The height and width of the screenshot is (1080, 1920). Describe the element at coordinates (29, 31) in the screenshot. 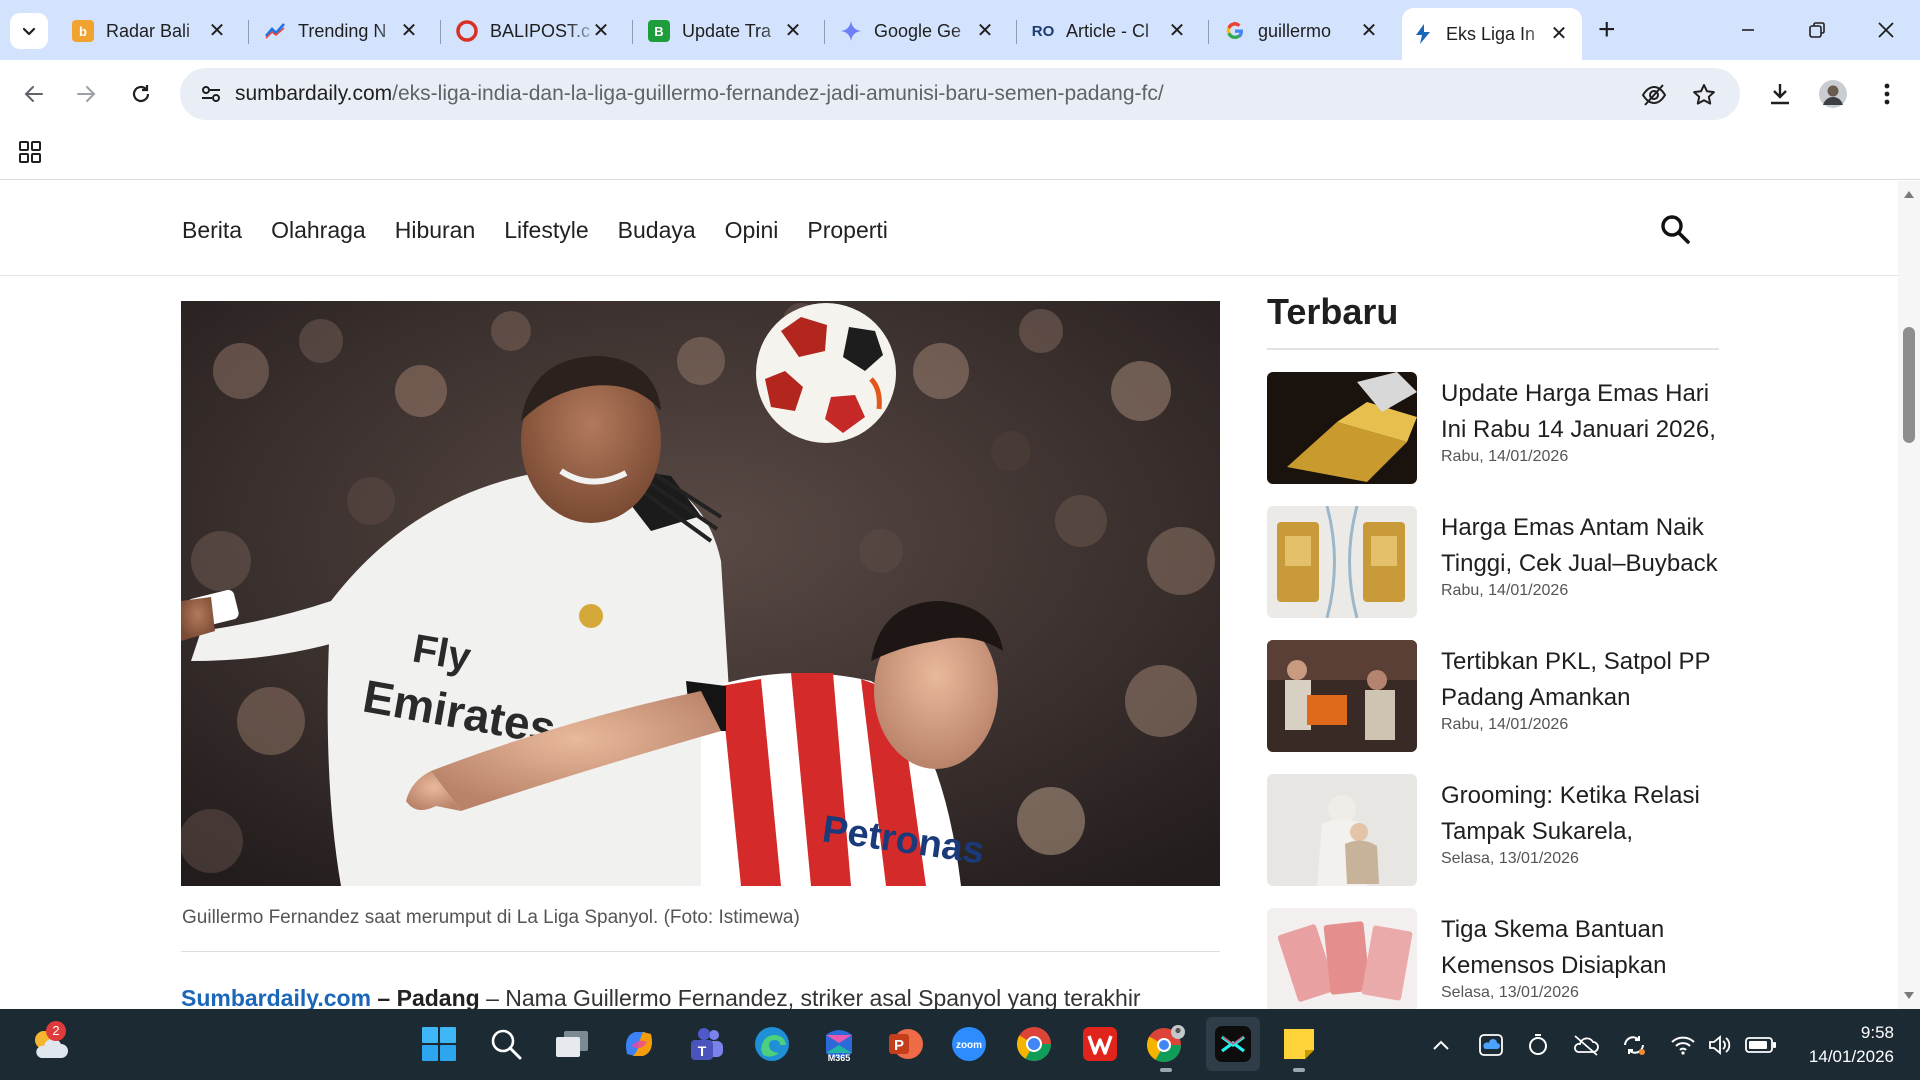

I see `tab-search-button` at that location.